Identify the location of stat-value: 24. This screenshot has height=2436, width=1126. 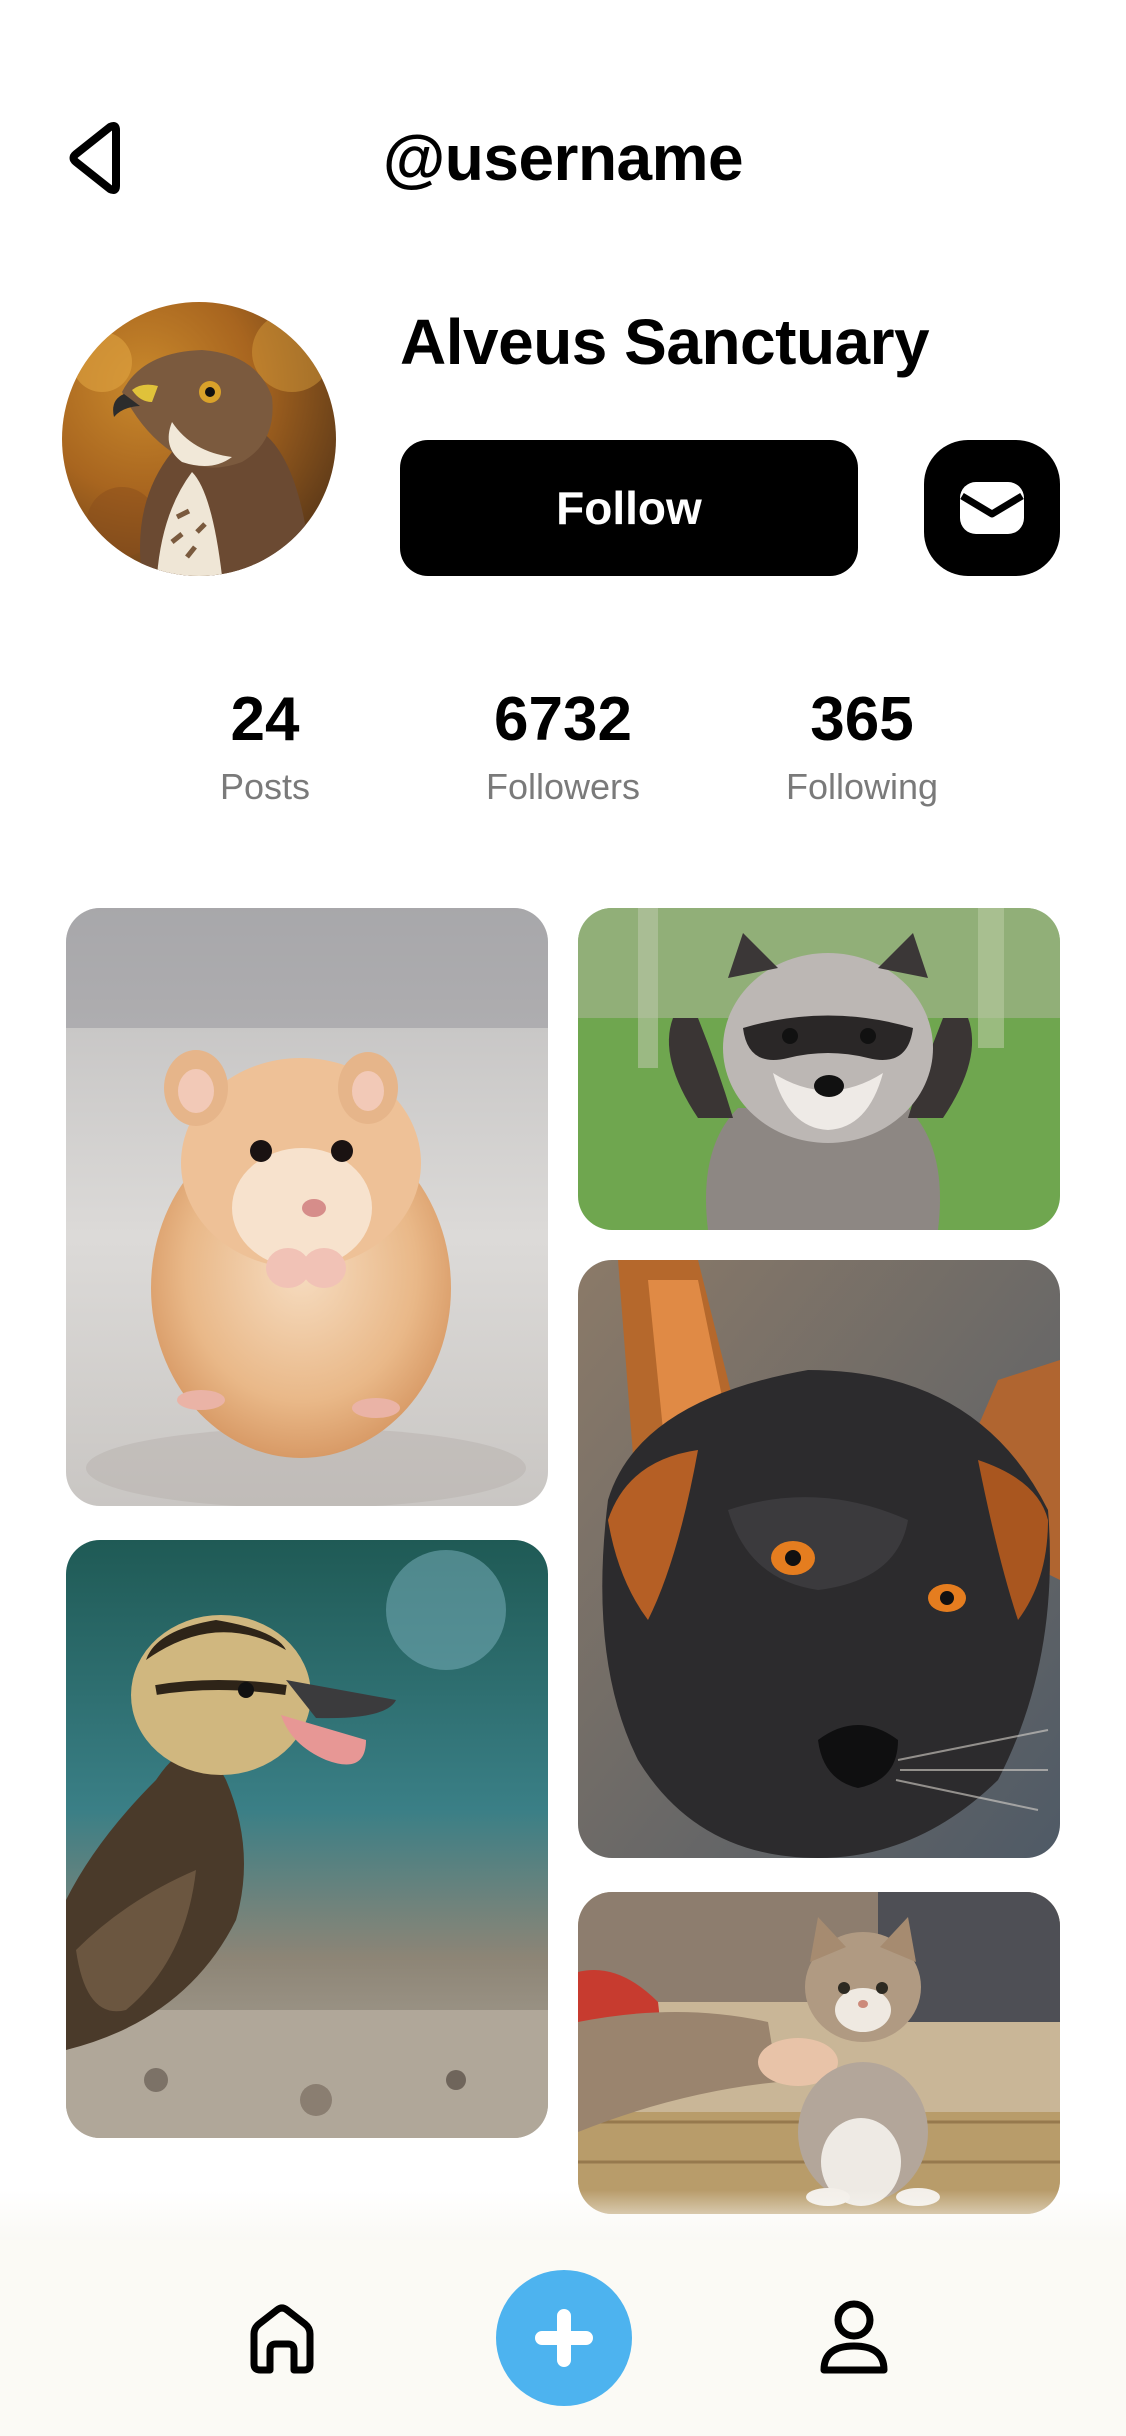
(265, 719).